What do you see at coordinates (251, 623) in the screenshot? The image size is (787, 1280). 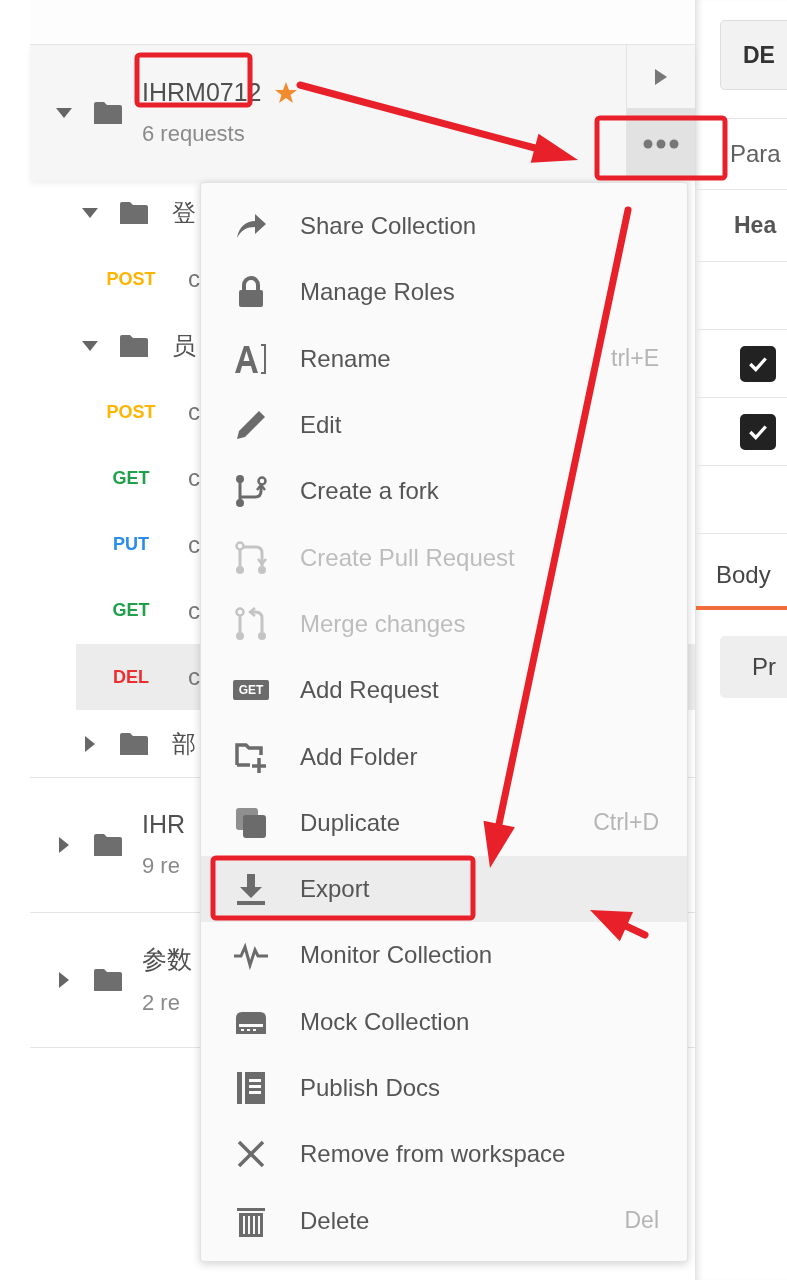 I see `merge-icon` at bounding box center [251, 623].